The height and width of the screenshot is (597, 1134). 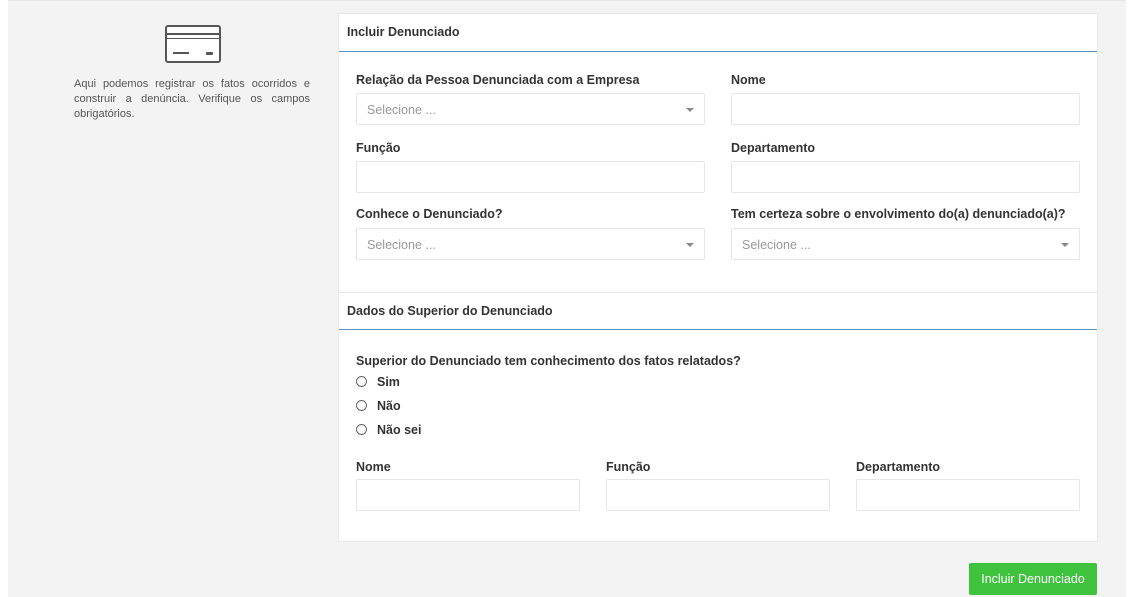 What do you see at coordinates (968, 495) in the screenshot?
I see `superior-departamento-input` at bounding box center [968, 495].